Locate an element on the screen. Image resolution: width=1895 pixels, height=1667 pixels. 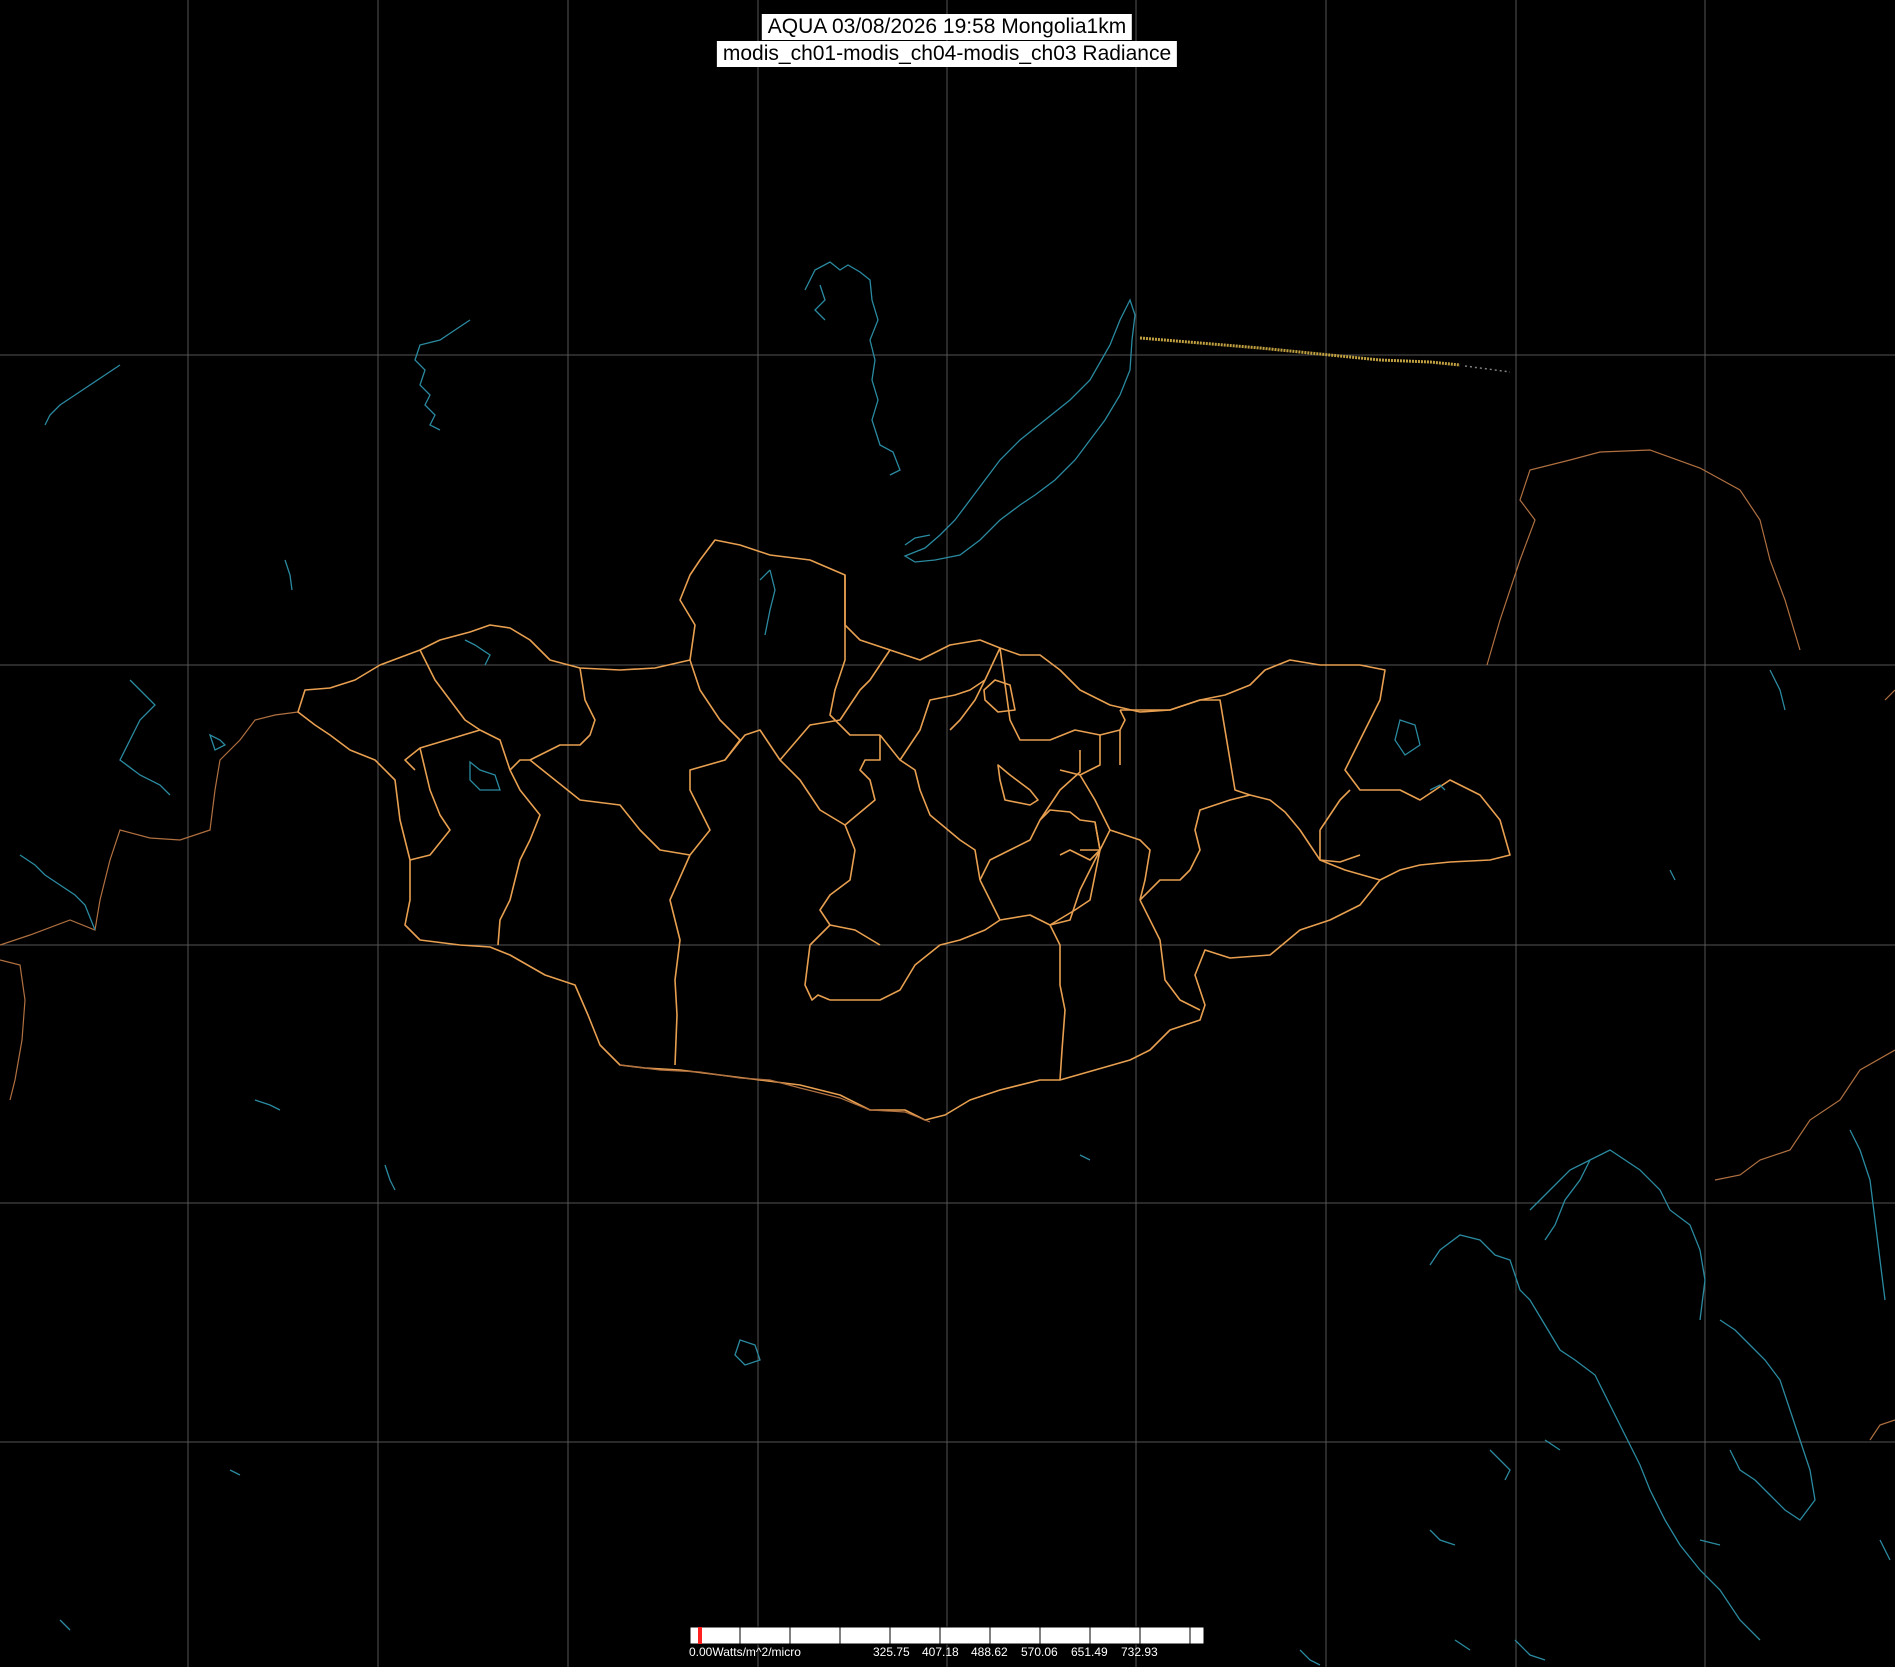
legend-tick-label: 732.93 is located at coordinates (1139, 1652).